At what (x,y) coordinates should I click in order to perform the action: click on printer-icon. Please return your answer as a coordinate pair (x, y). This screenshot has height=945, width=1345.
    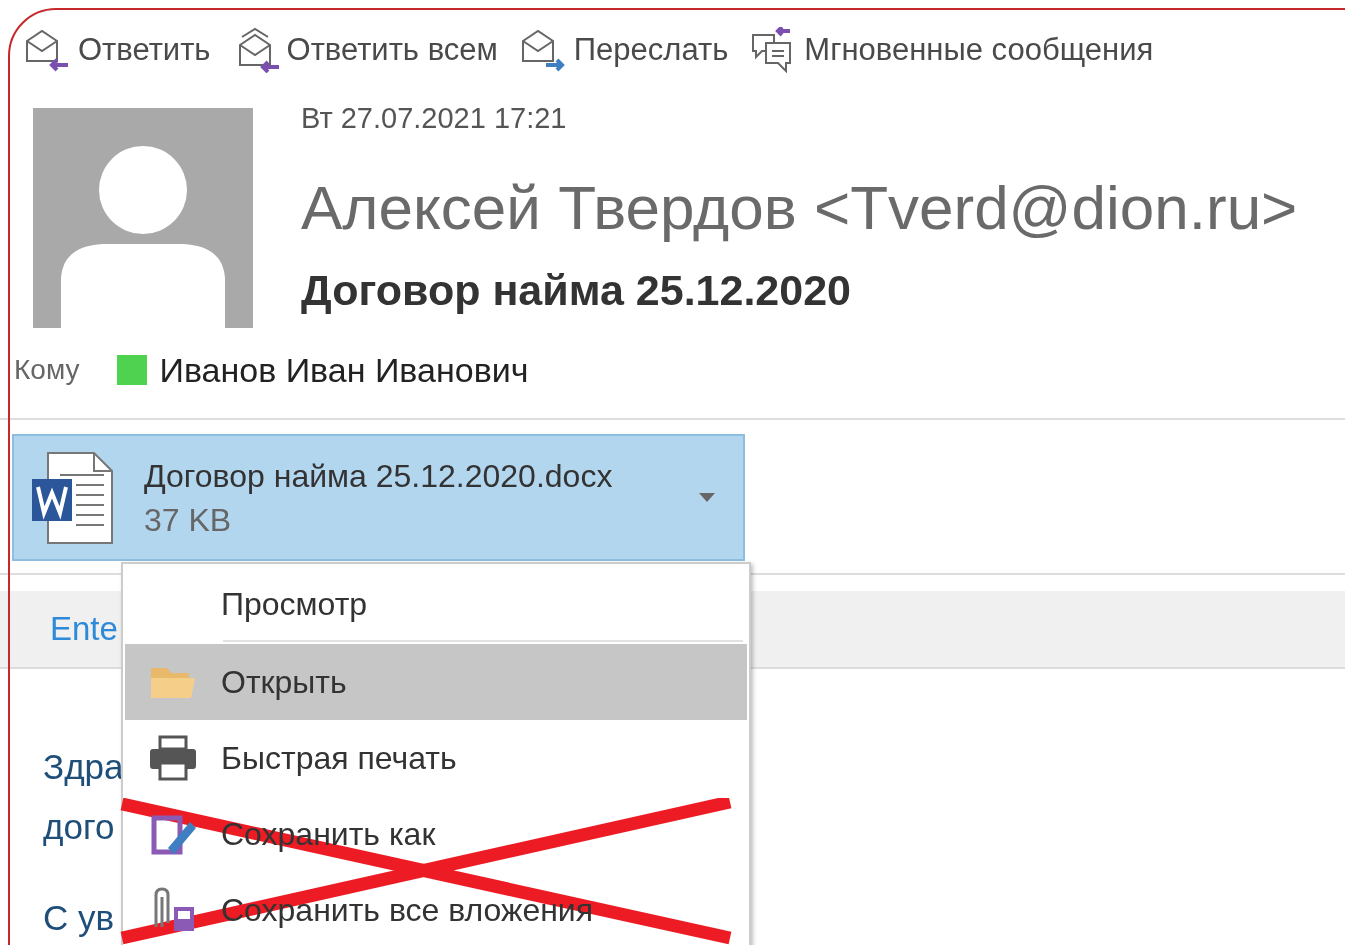
    Looking at the image, I should click on (173, 758).